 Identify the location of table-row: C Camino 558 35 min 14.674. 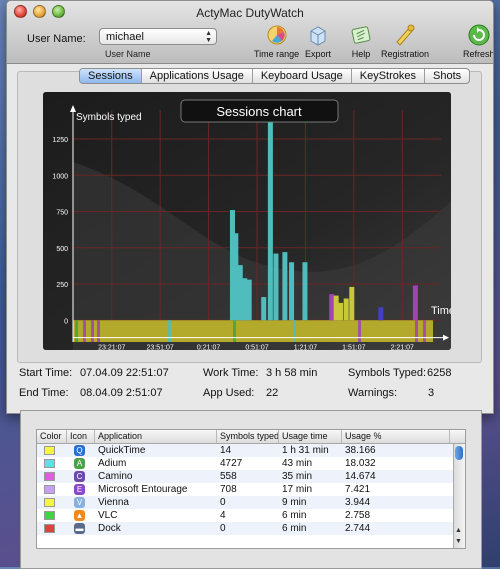
(251, 476).